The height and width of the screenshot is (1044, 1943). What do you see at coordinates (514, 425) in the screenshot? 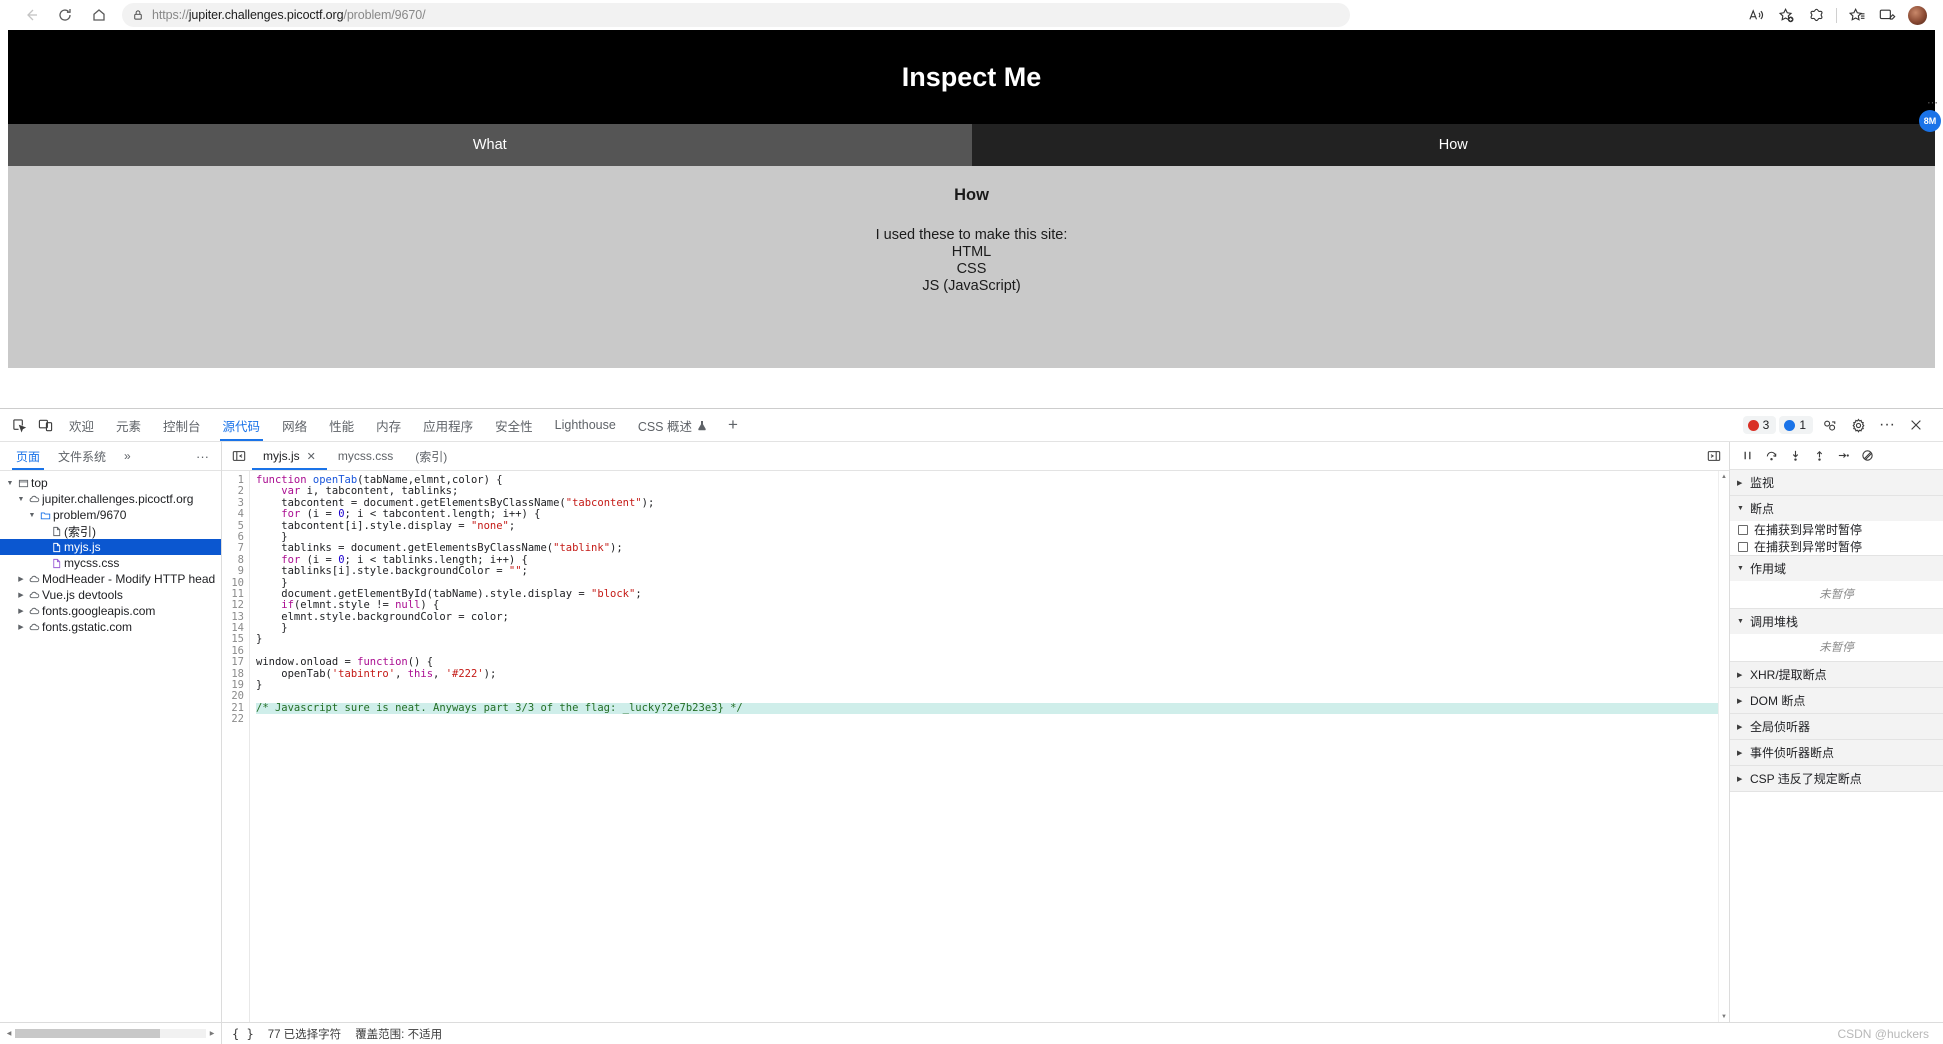
I see `tab-security: 安全性` at bounding box center [514, 425].